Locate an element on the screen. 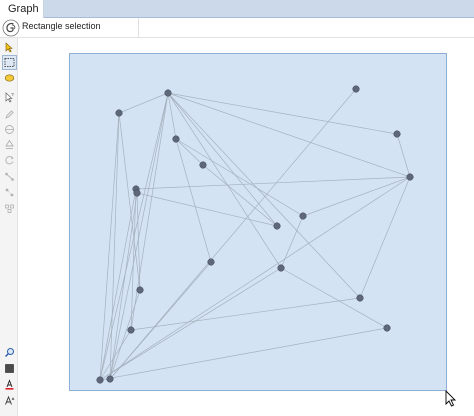 The height and width of the screenshot is (416, 474). background-color-icon is located at coordinates (9, 368).